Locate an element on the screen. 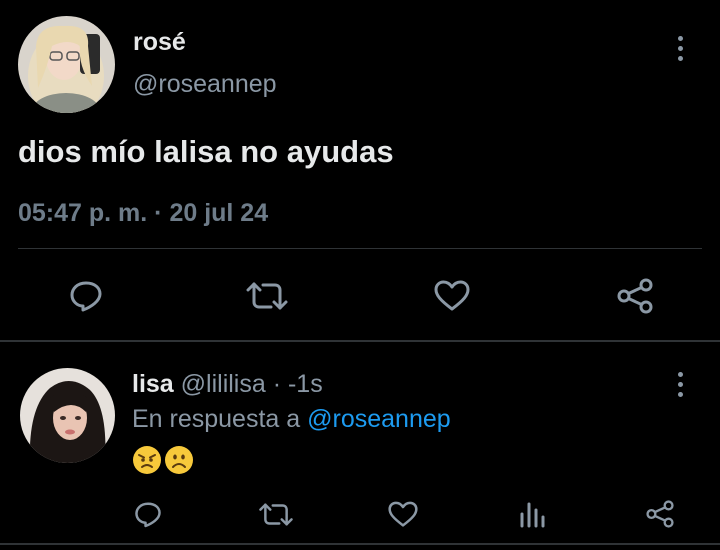 The height and width of the screenshot is (550, 720). in-reply-to: En respuesta a @roseannep is located at coordinates (291, 419).